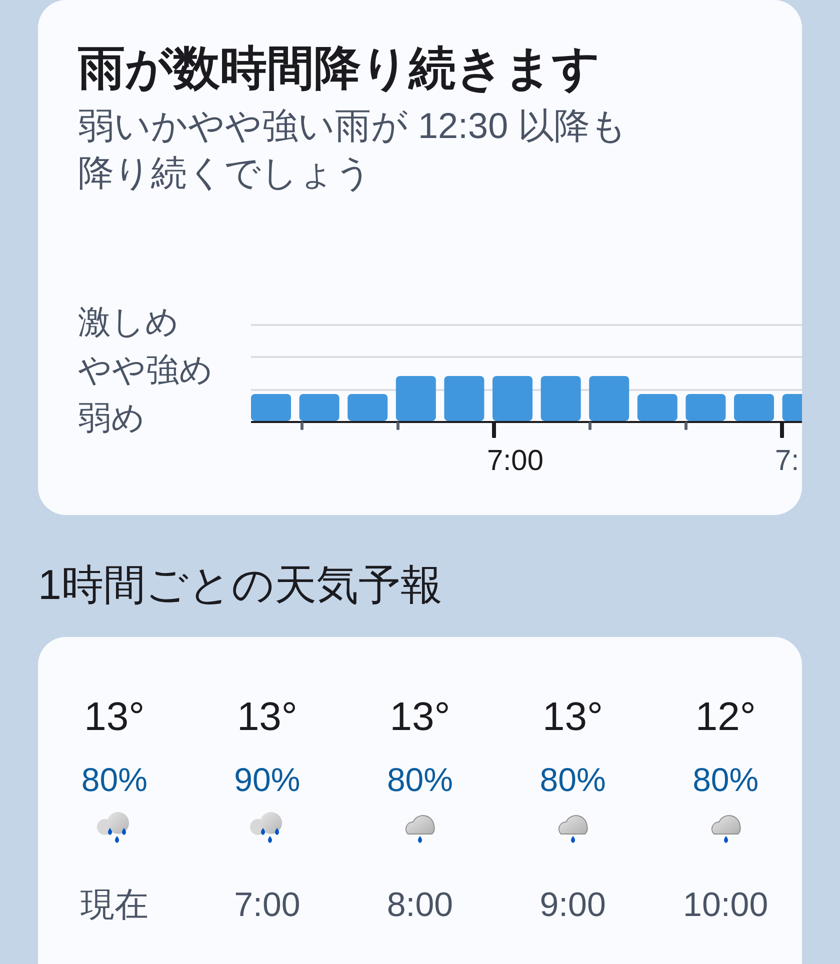  I want to click on intensity-label: やや強め, so click(145, 370).